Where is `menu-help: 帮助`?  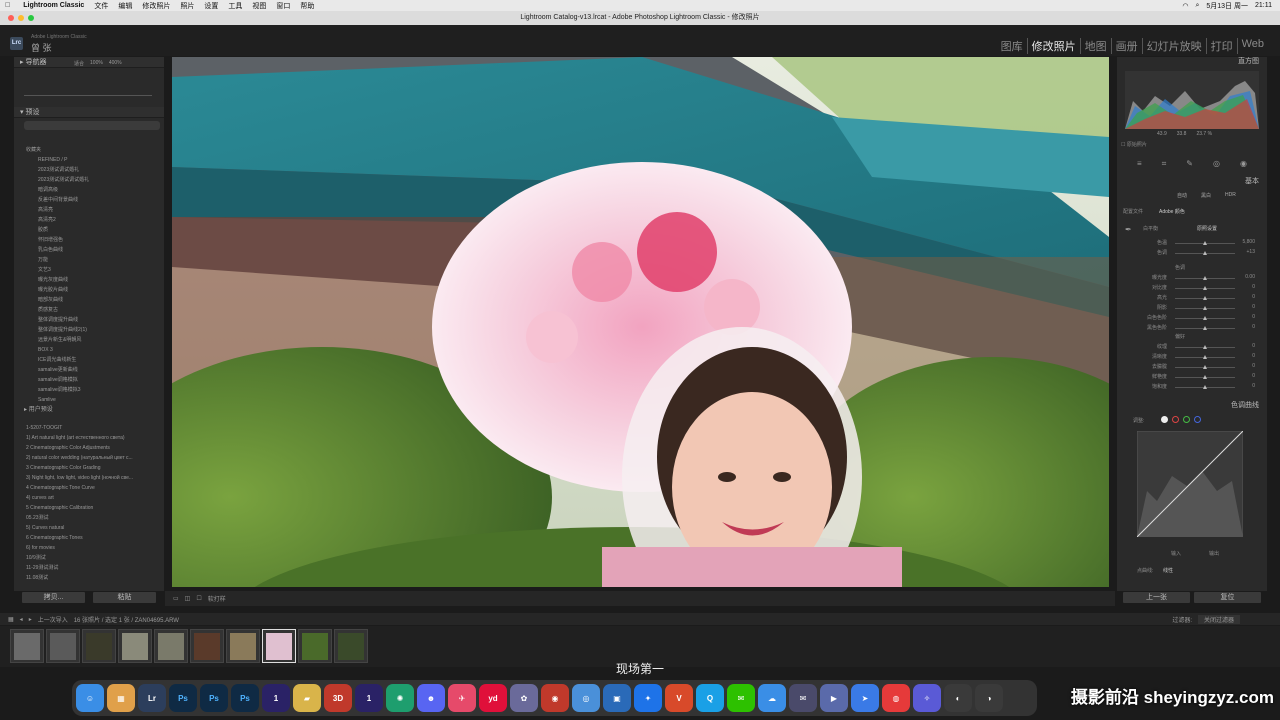
menu-help: 帮助 is located at coordinates (307, 6).